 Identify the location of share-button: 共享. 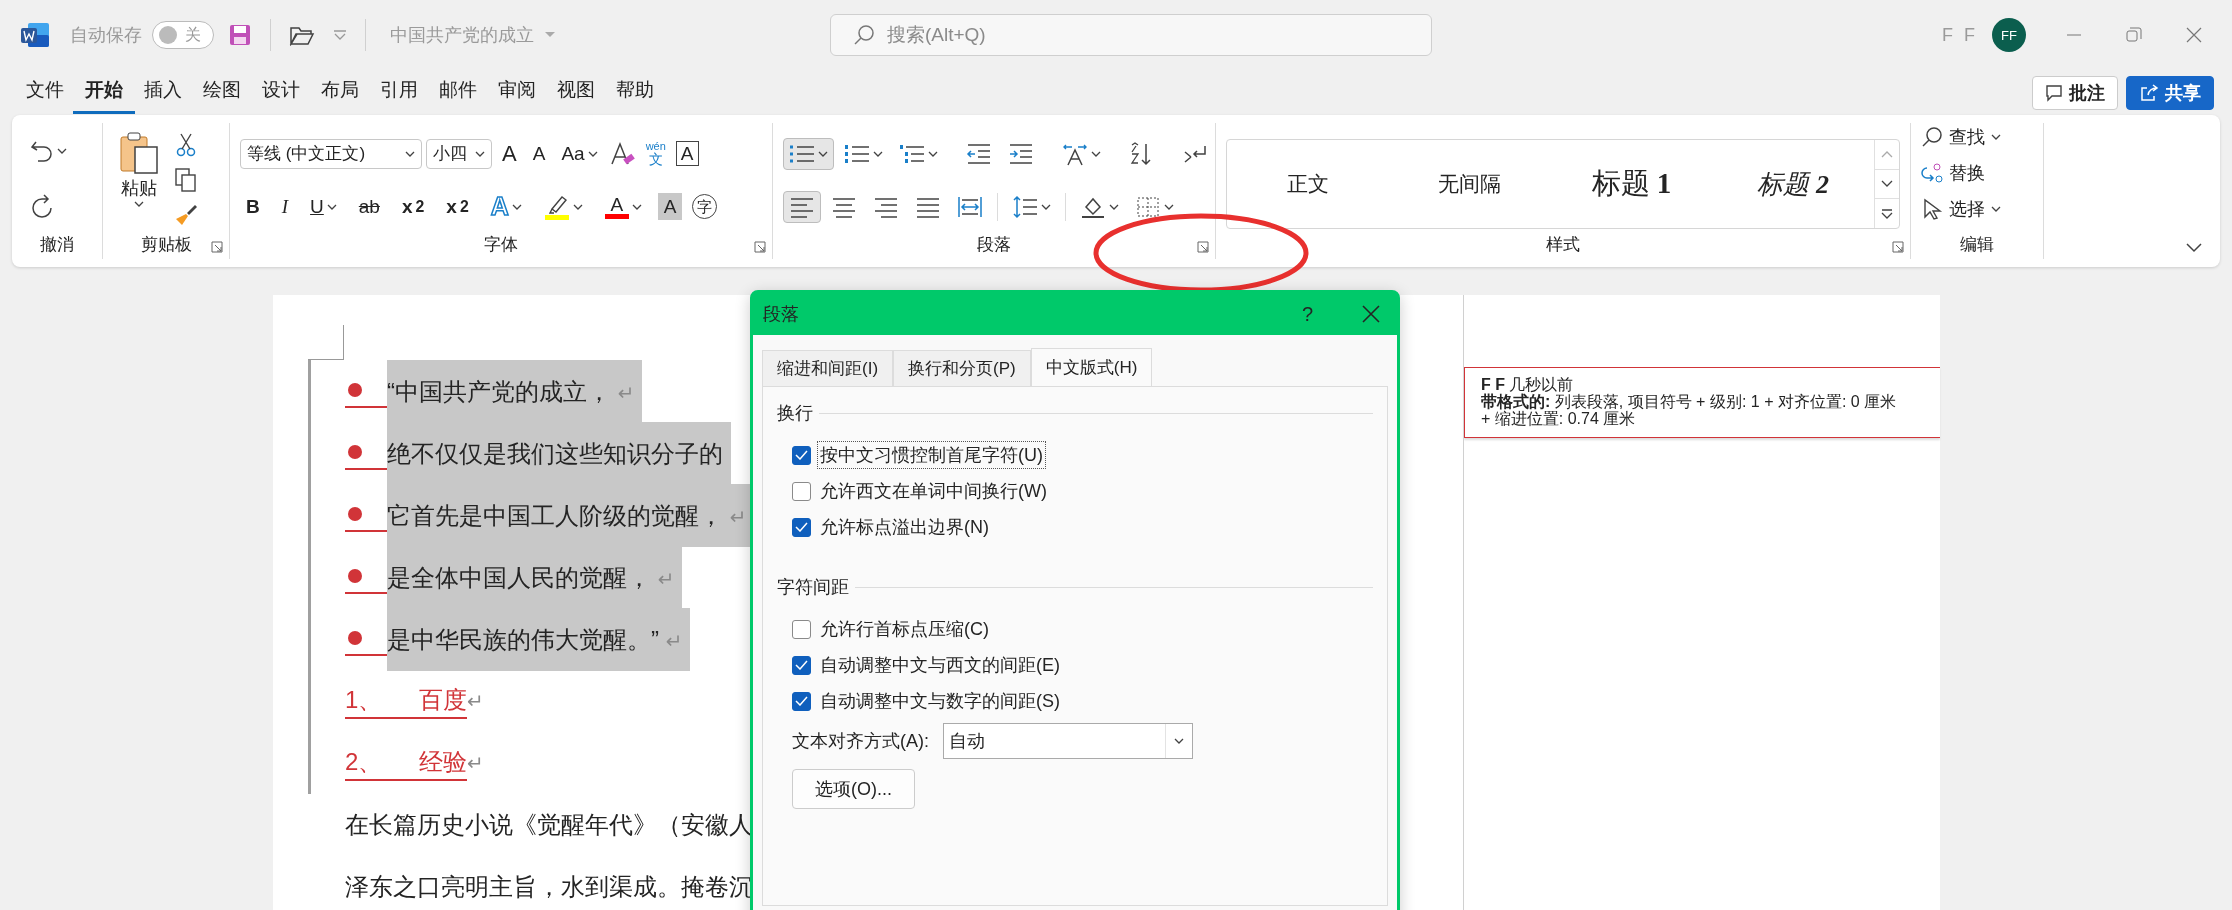
(2170, 92).